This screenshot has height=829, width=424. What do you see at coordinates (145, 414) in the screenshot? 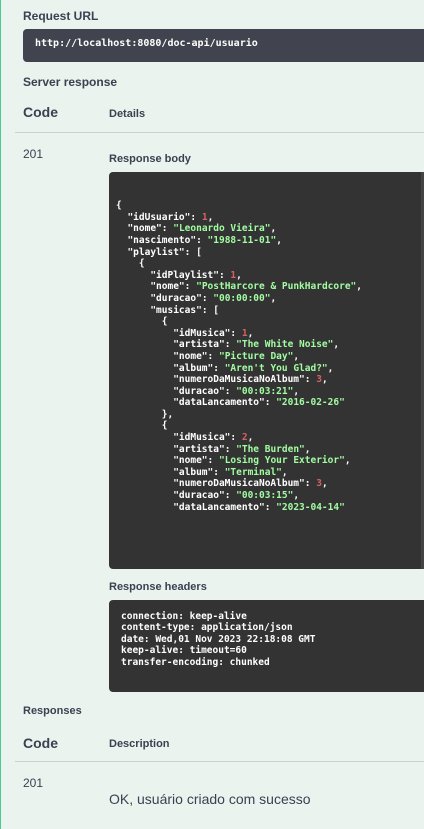
I see `response-body-token: },` at bounding box center [145, 414].